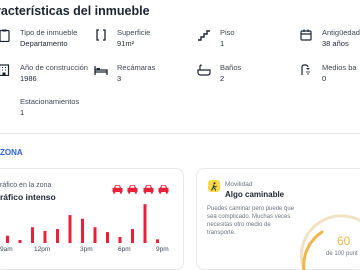  Describe the element at coordinates (6, 35) in the screenshot. I see `clipboard-icon` at that location.